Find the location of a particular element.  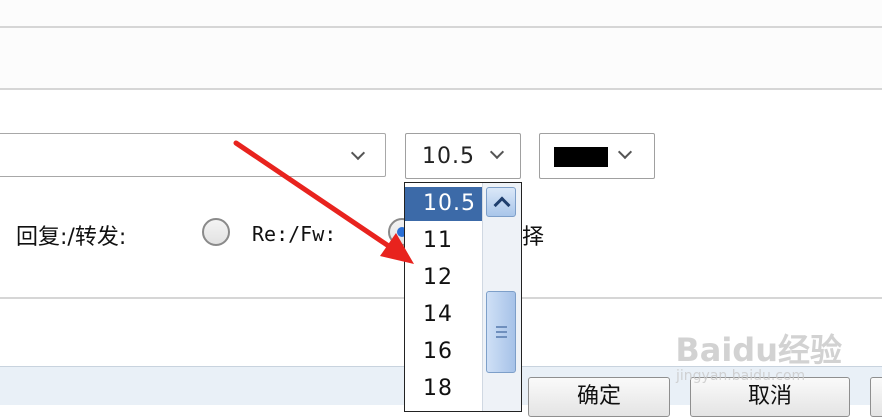

watermark-url: jingyan.baidu.com is located at coordinates (741, 376).